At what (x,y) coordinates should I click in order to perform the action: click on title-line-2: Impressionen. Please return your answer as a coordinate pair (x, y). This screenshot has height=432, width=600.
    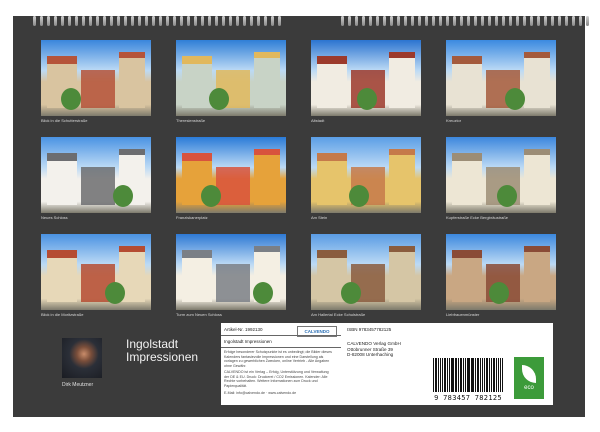
    Looking at the image, I should click on (162, 357).